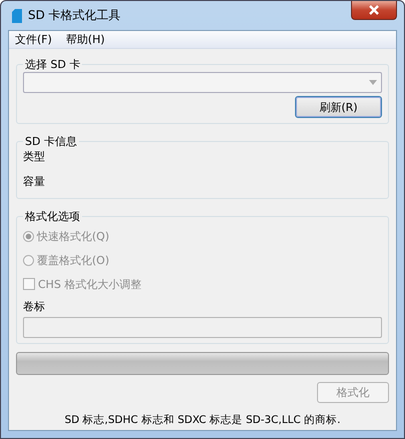 Image resolution: width=405 pixels, height=439 pixels. What do you see at coordinates (34, 181) in the screenshot?
I see `field-label: 容量` at bounding box center [34, 181].